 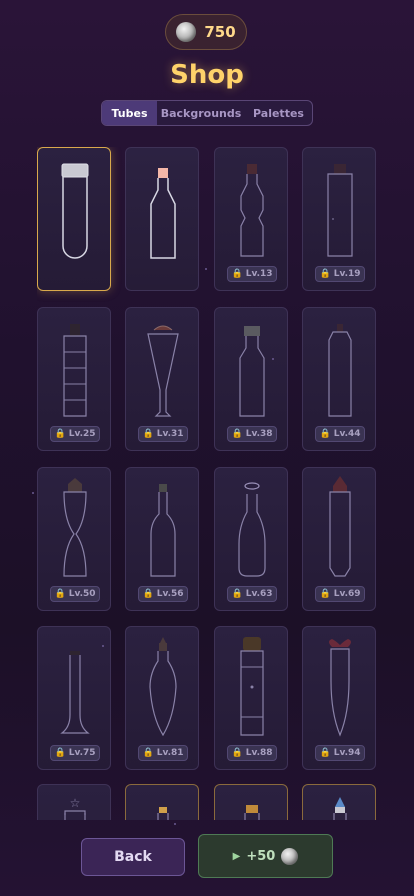 I want to click on level-requirement: Lv.19, so click(x=347, y=274).